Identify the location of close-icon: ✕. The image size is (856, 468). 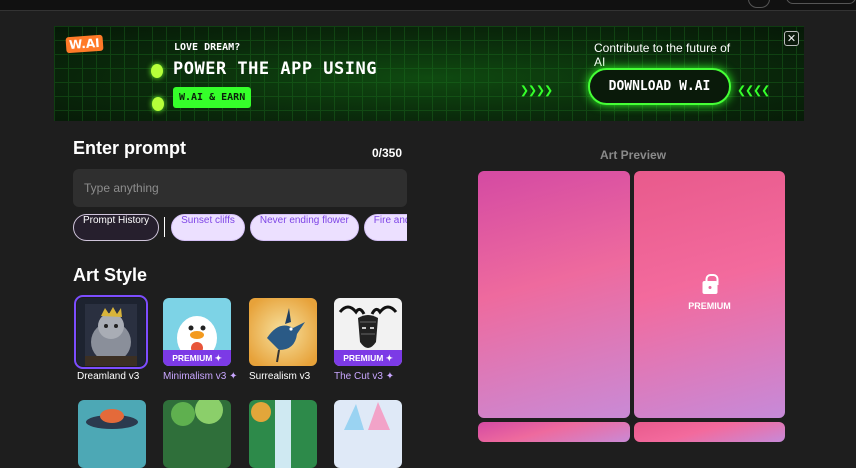
(791, 38).